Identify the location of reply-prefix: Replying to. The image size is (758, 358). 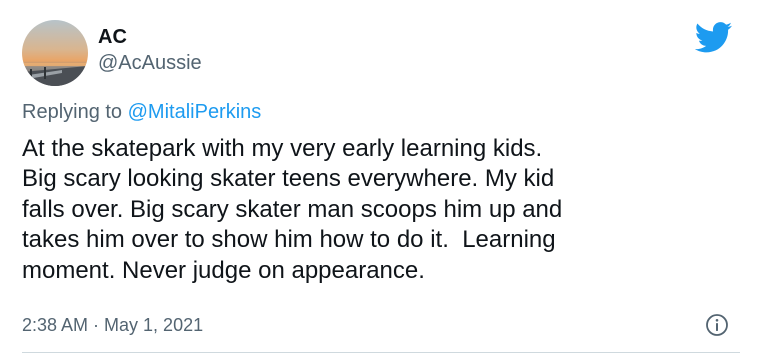
(75, 112).